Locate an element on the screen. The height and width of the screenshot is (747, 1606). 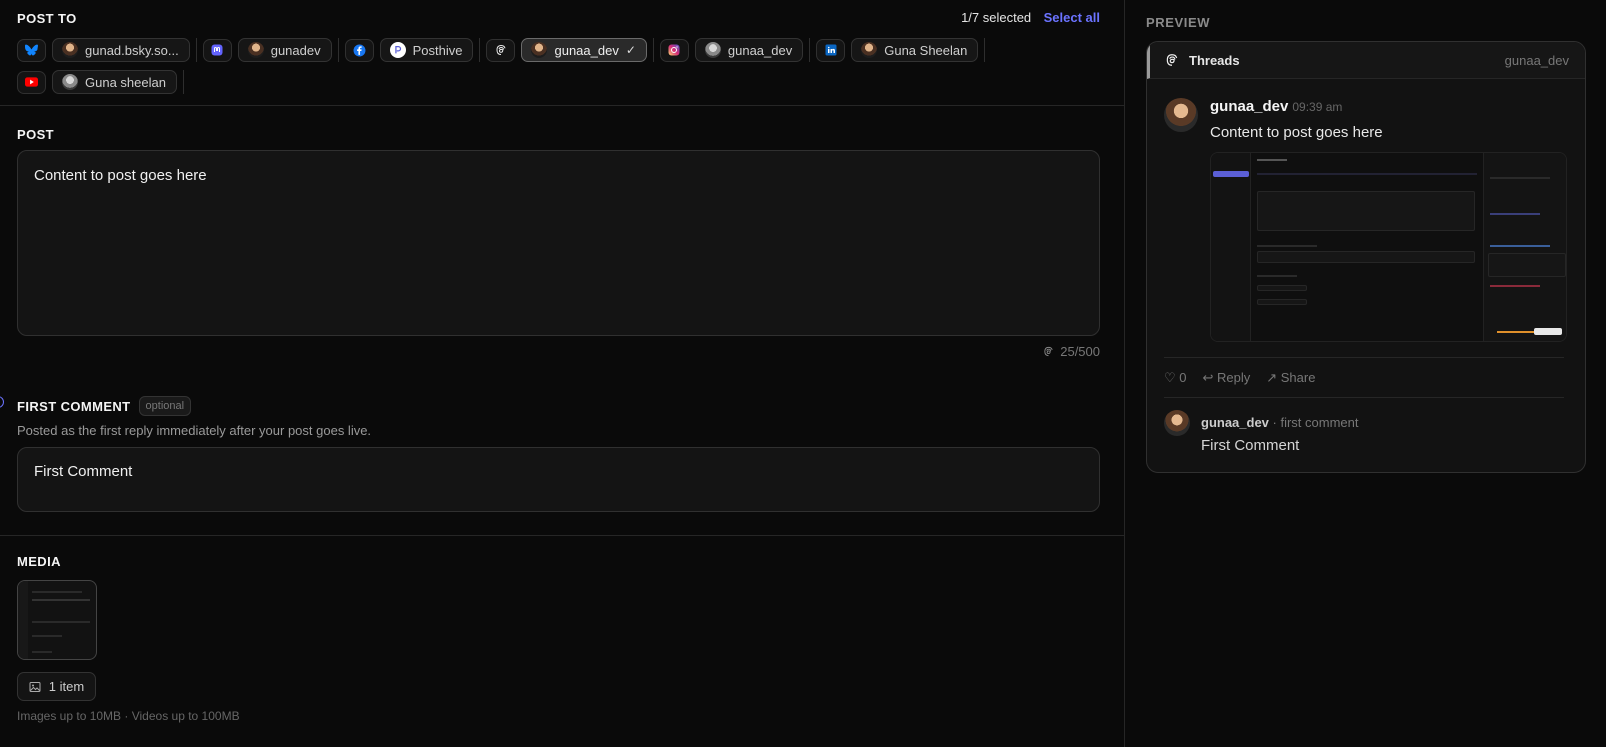
preview-time: 09:39 am is located at coordinates (1317, 107).